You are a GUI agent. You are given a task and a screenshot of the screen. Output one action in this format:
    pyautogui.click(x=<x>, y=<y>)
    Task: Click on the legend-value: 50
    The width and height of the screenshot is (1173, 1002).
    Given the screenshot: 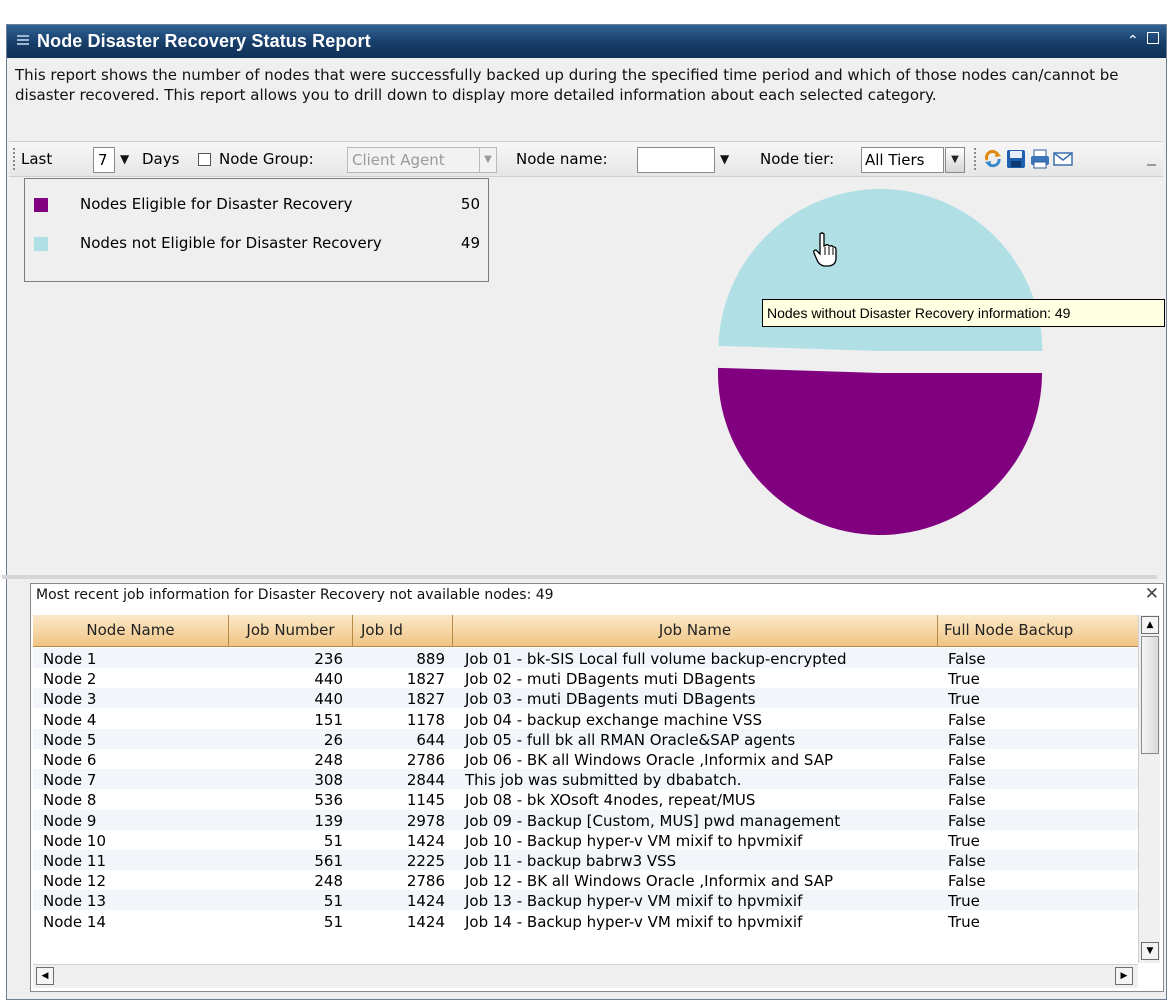 What is the action you would take?
    pyautogui.click(x=470, y=204)
    